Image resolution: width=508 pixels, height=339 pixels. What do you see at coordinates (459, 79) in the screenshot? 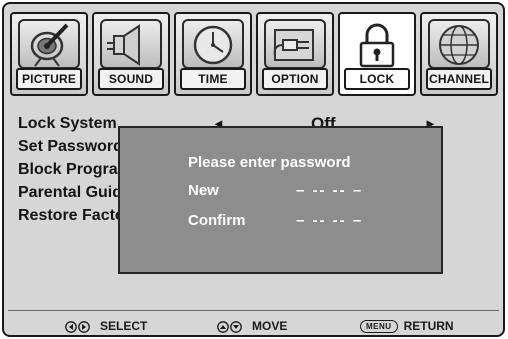
I see `tab-channel-label: CHANNEL` at bounding box center [459, 79].